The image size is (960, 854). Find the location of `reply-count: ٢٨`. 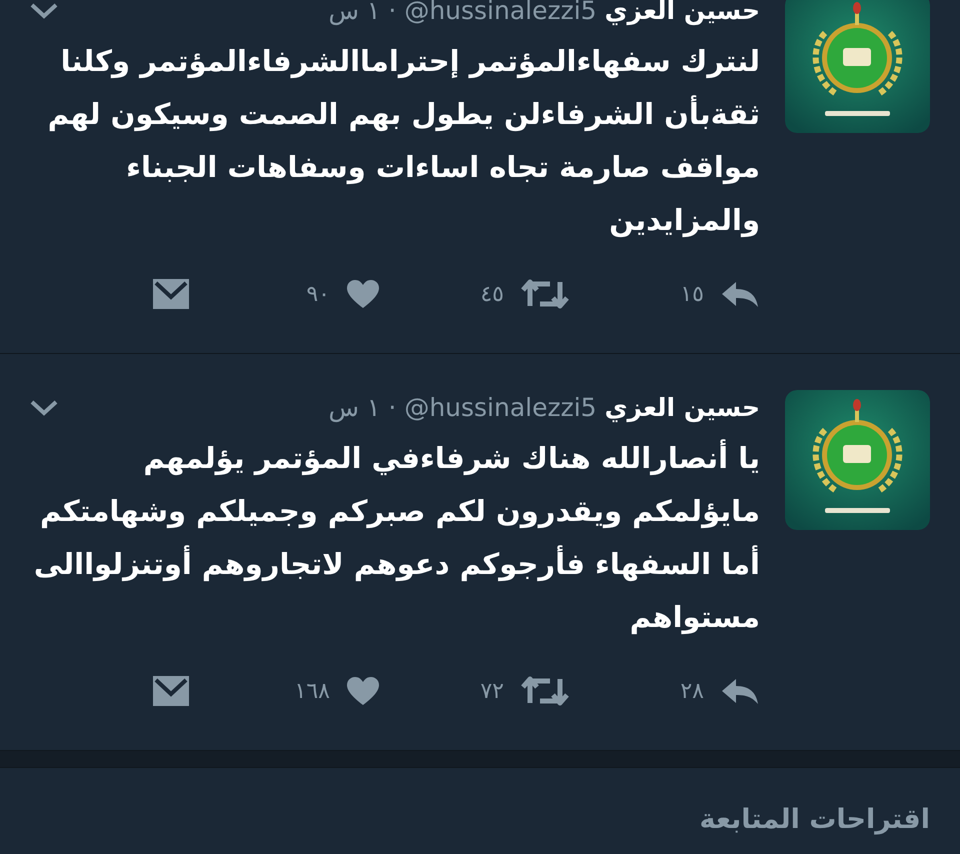

reply-count: ٢٨ is located at coordinates (692, 692).